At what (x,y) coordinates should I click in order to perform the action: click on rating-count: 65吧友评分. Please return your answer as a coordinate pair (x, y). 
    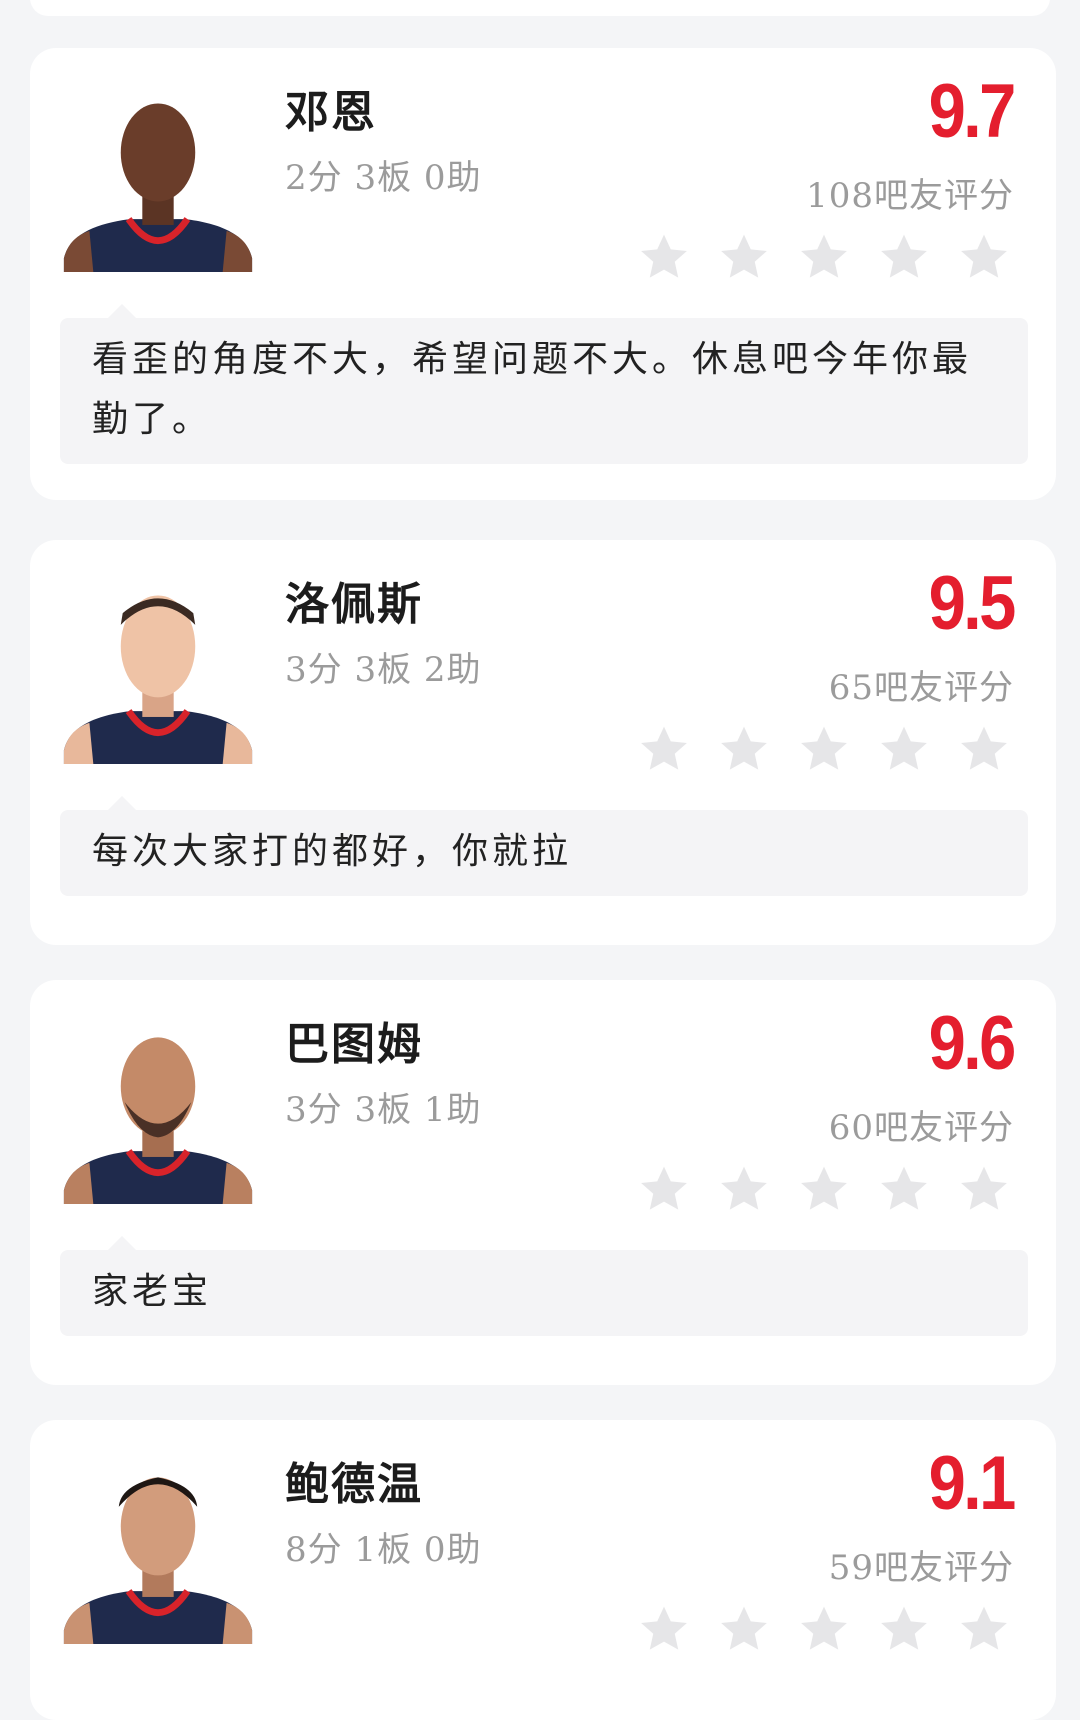
    Looking at the image, I should click on (921, 688).